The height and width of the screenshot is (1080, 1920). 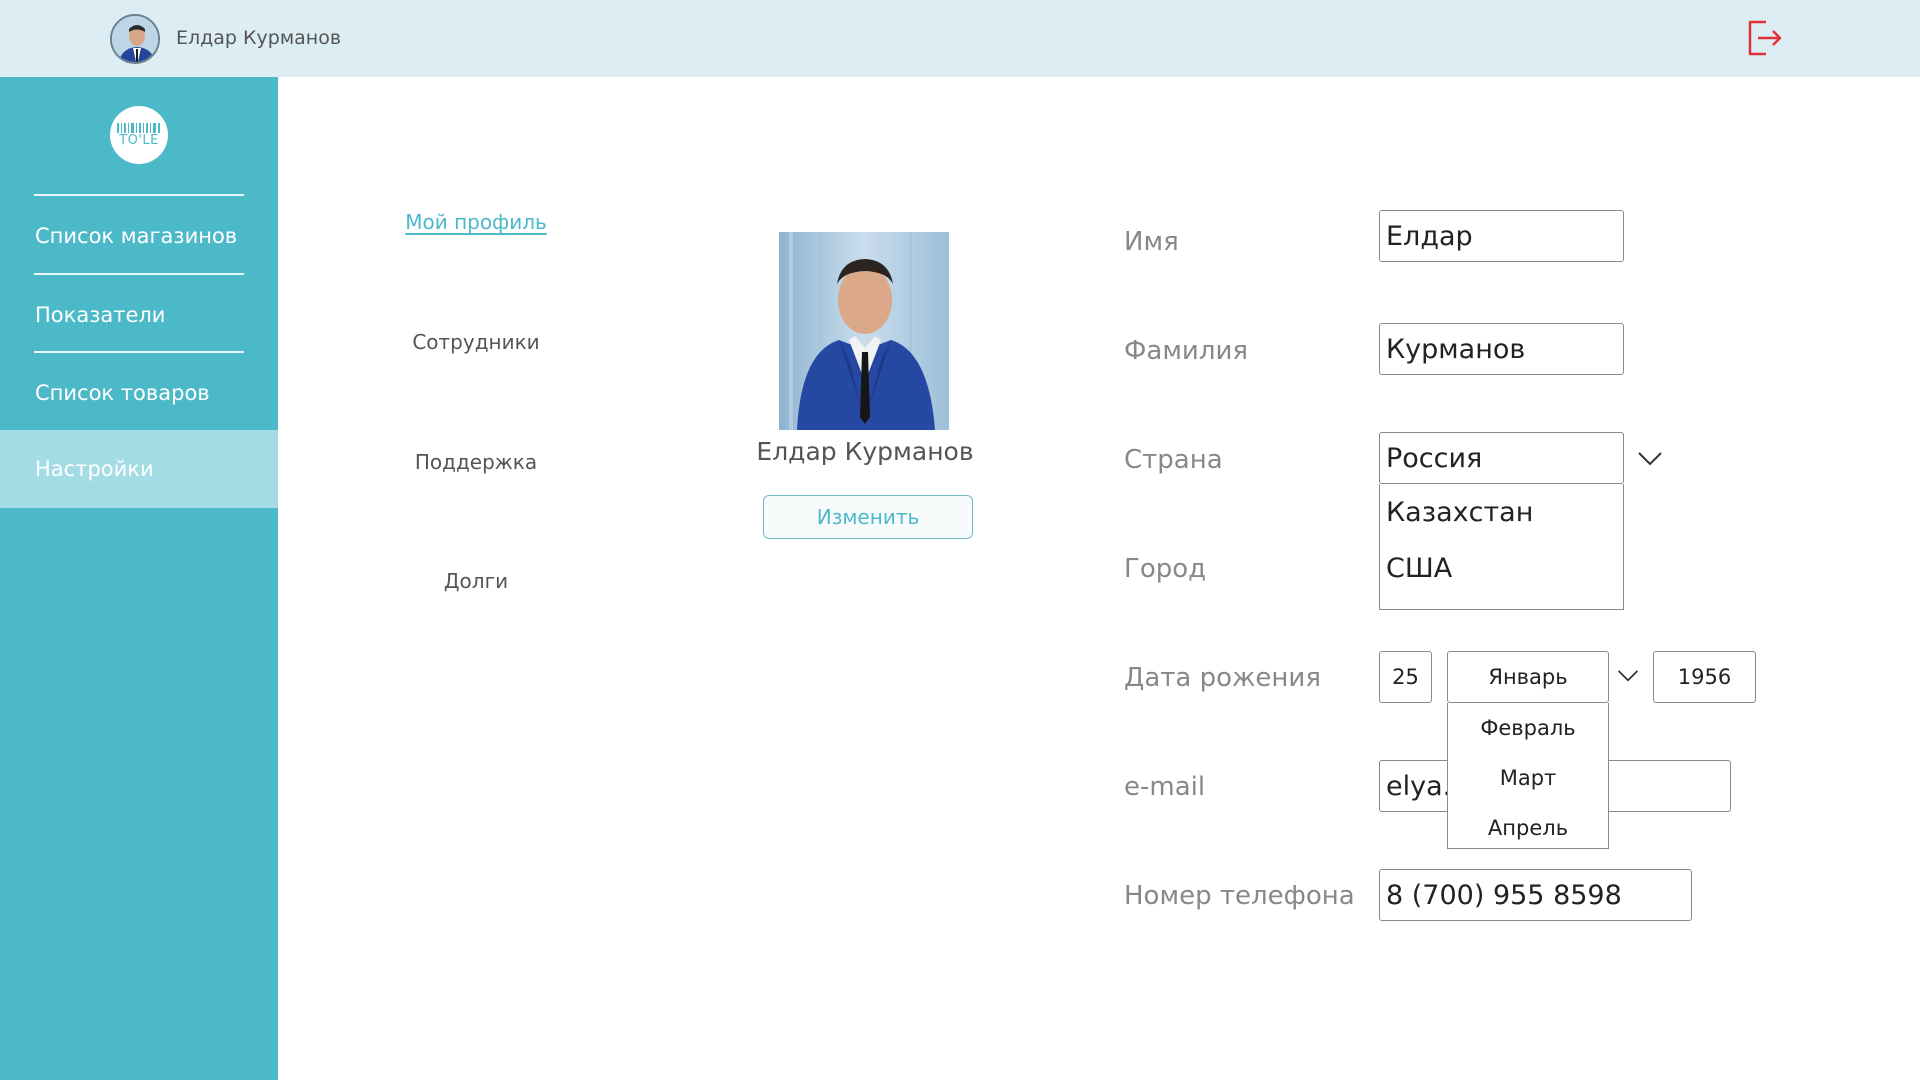 I want to click on sidebar-item-indicators: Показатели, so click(x=139, y=315).